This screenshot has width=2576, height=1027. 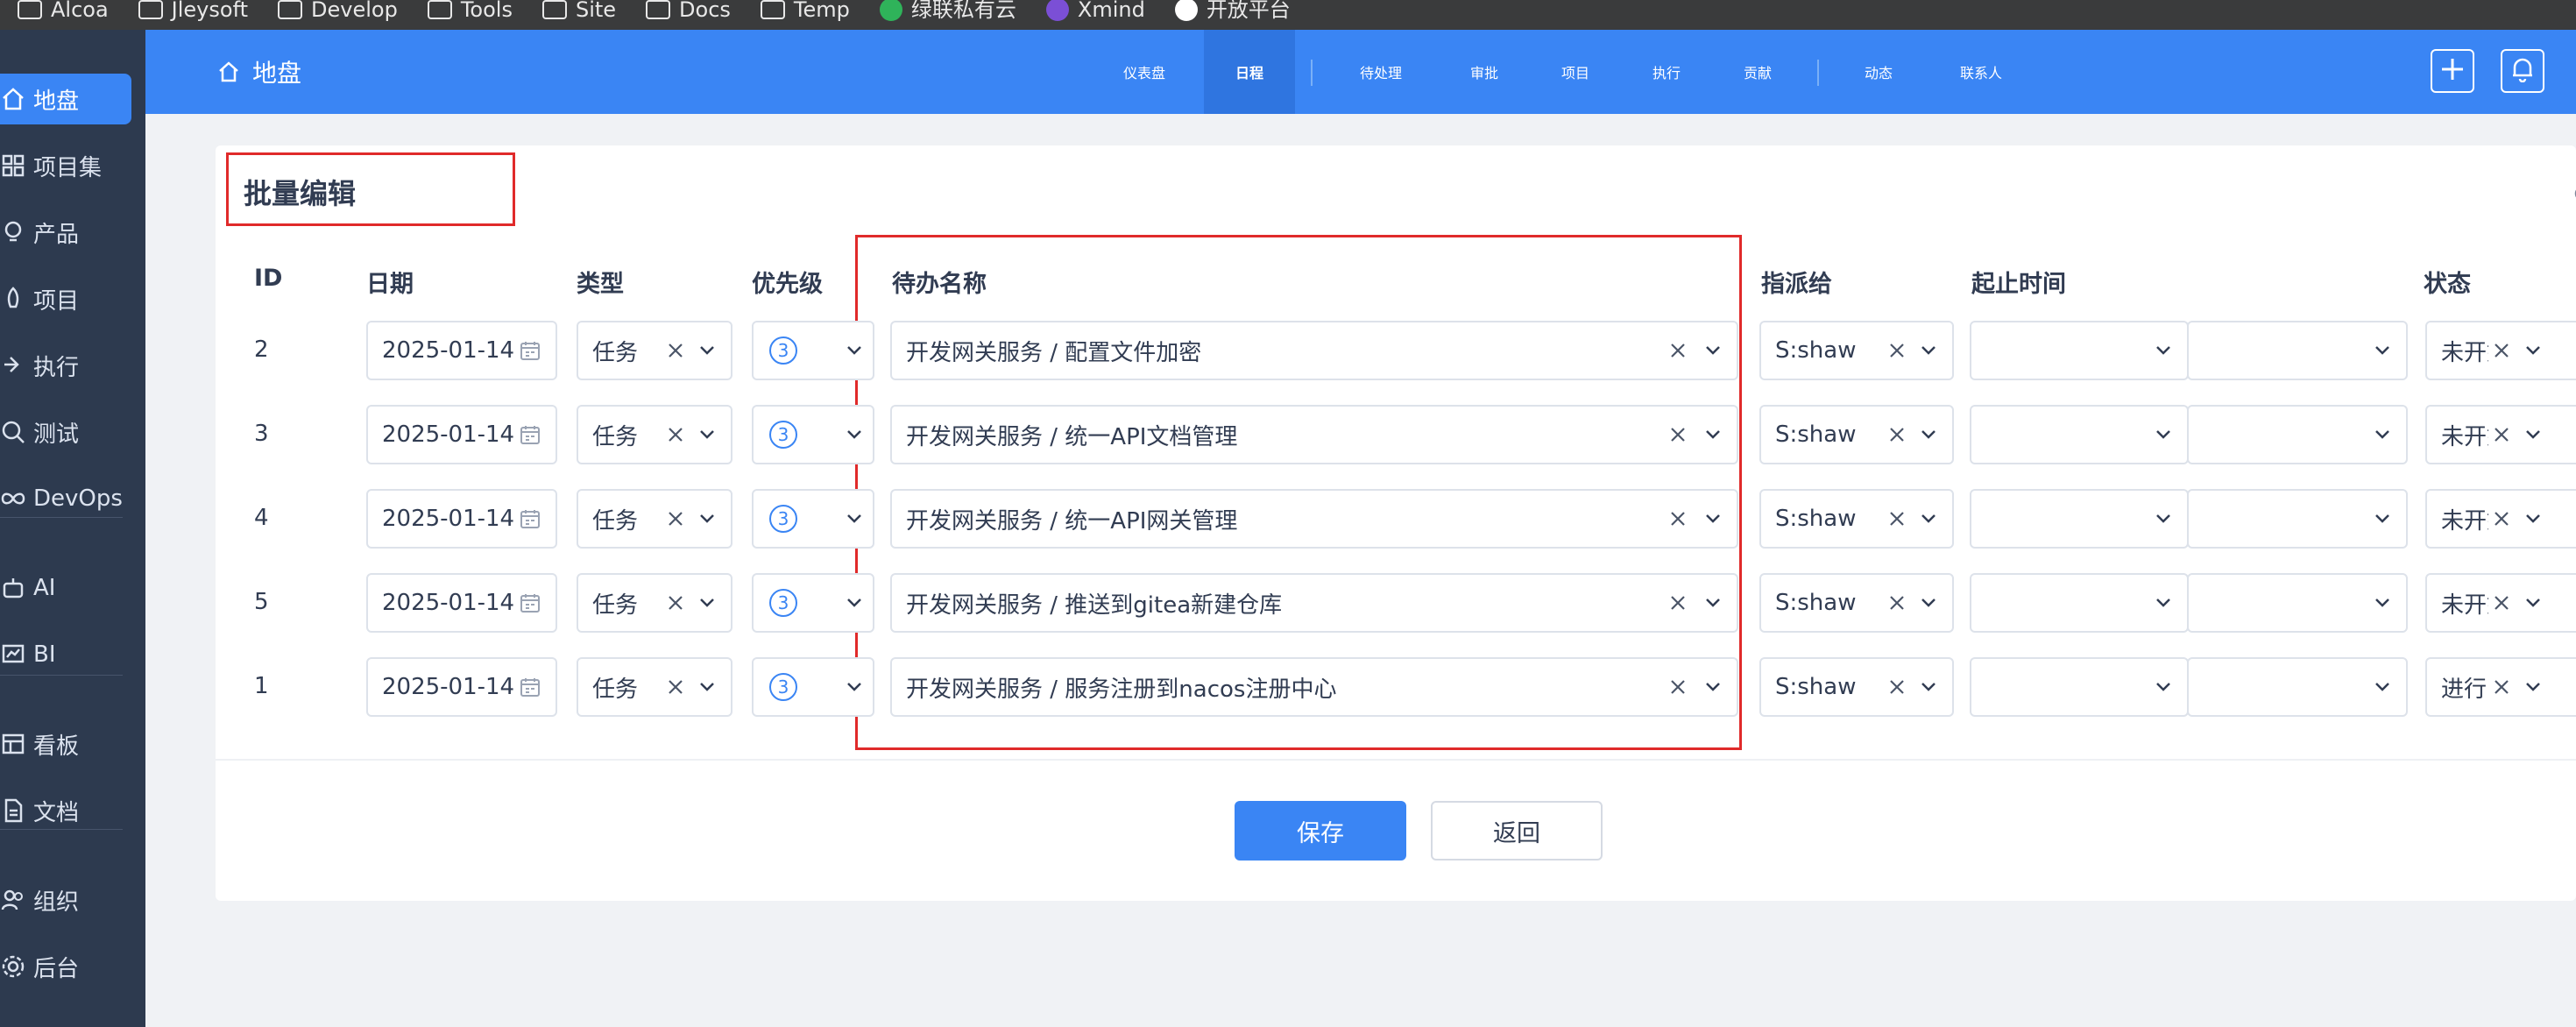 I want to click on add-button, so click(x=2452, y=71).